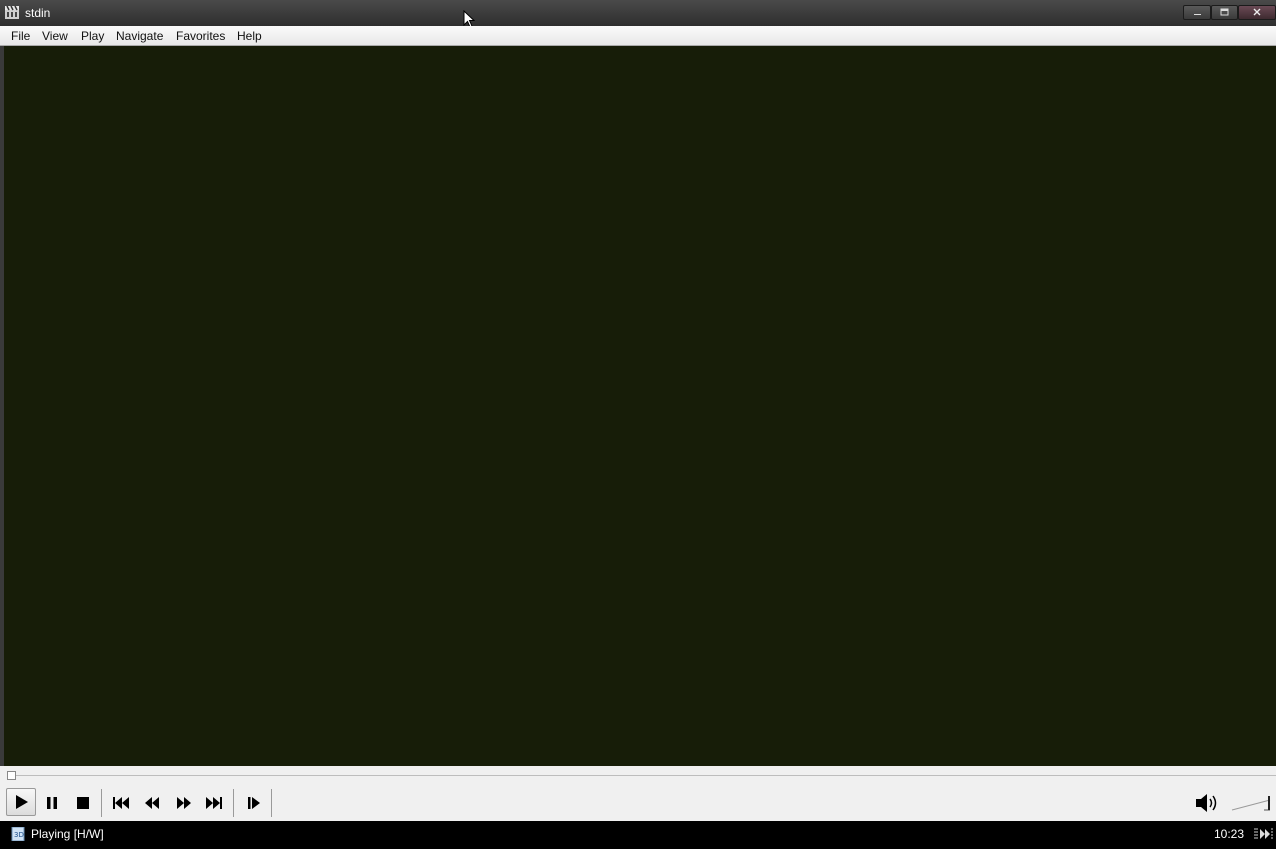 This screenshot has height=849, width=1276. I want to click on stop-icon, so click(83, 803).